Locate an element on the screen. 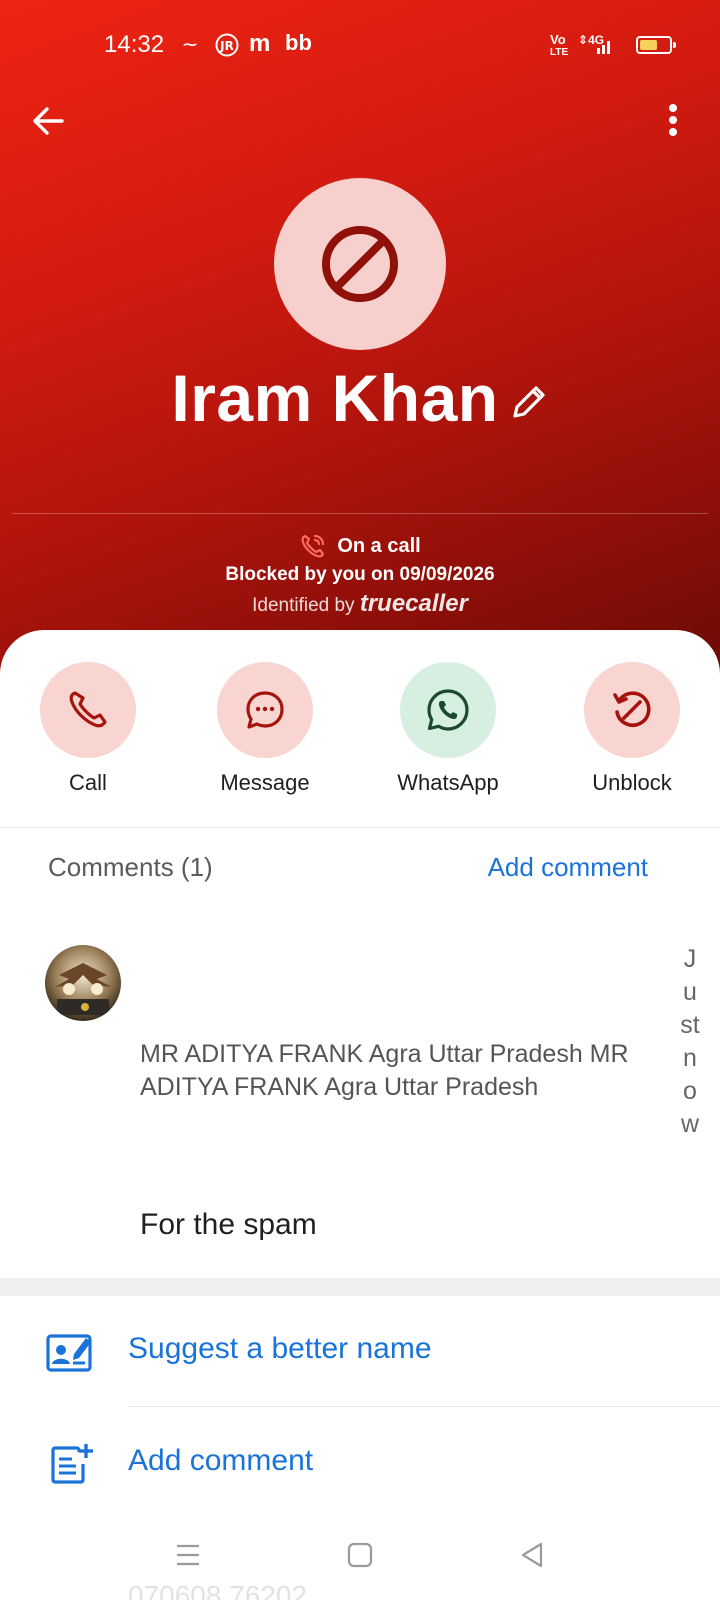  battery-icon is located at coordinates (656, 45).